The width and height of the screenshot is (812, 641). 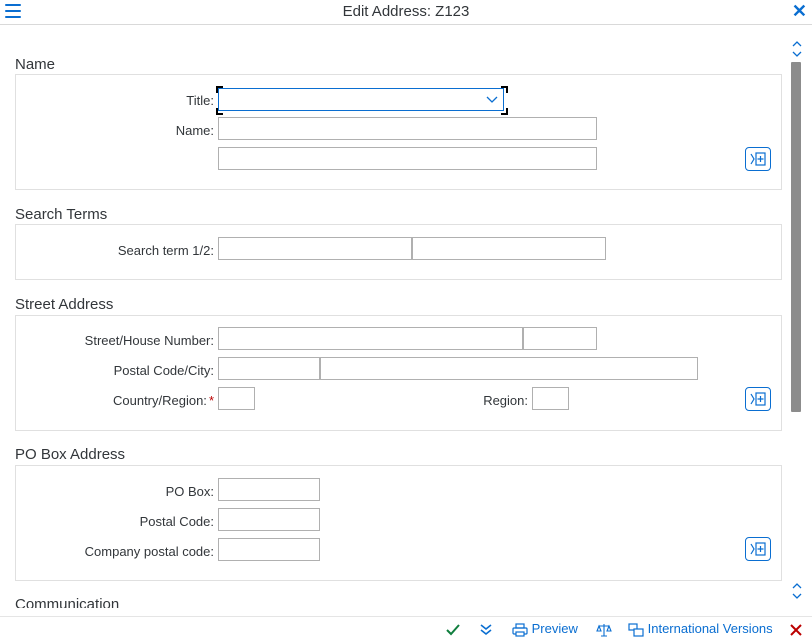 I want to click on pobox-postal-input, so click(x=269, y=519).